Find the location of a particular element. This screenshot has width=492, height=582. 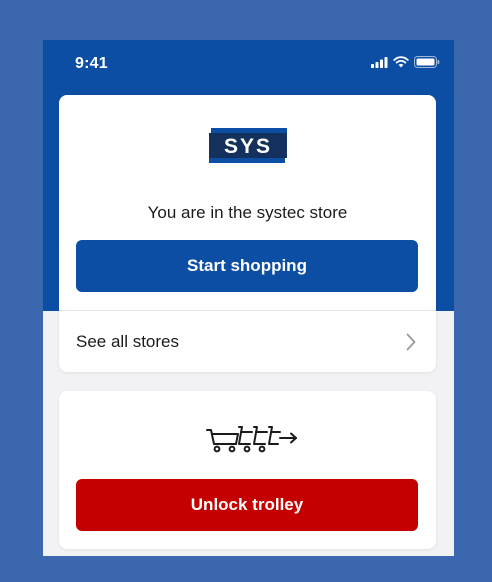

status-icons is located at coordinates (405, 62).